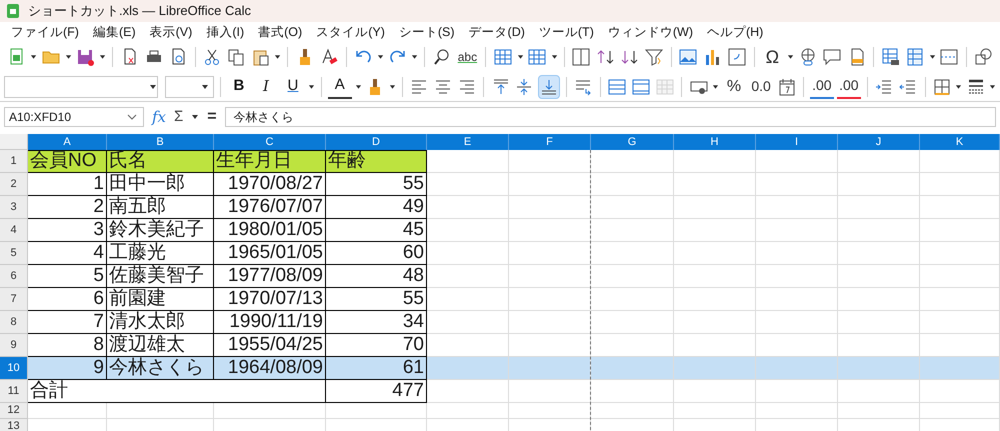  Describe the element at coordinates (159, 117) in the screenshot. I see `function-wizard-button: fx` at that location.